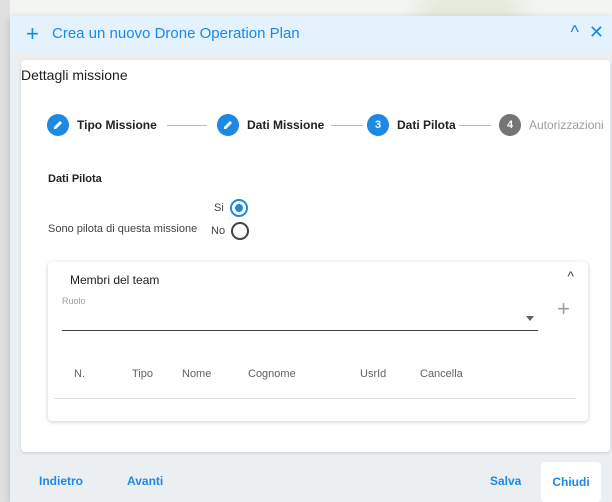 The width and height of the screenshot is (612, 502). Describe the element at coordinates (373, 374) in the screenshot. I see `column-header: UsrId` at that location.